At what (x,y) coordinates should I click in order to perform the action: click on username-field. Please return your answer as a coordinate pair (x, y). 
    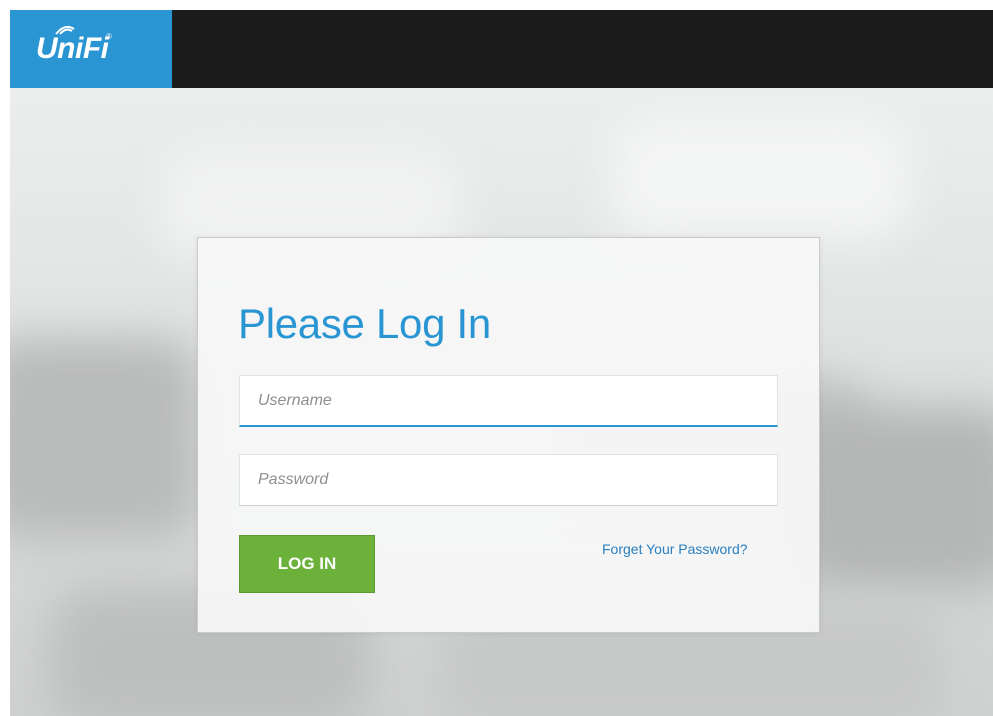
    Looking at the image, I should click on (508, 401).